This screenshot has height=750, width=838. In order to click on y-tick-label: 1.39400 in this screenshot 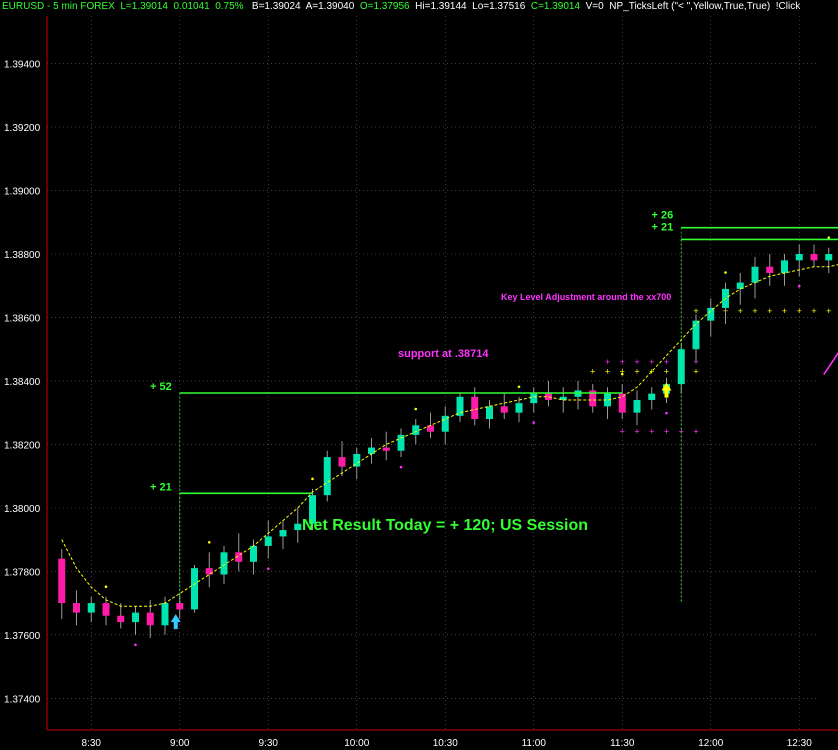, I will do `click(22, 65)`.